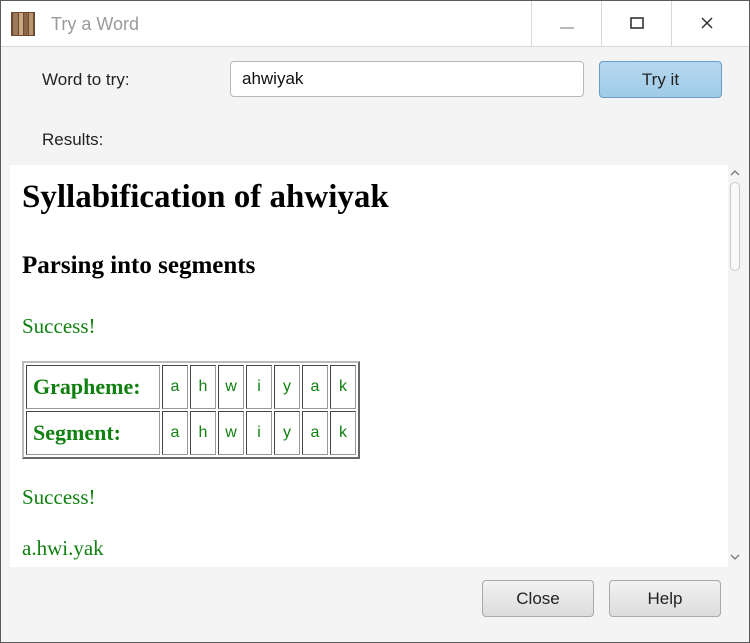 This screenshot has width=750, height=643. I want to click on scroll-down-icon, so click(735, 557).